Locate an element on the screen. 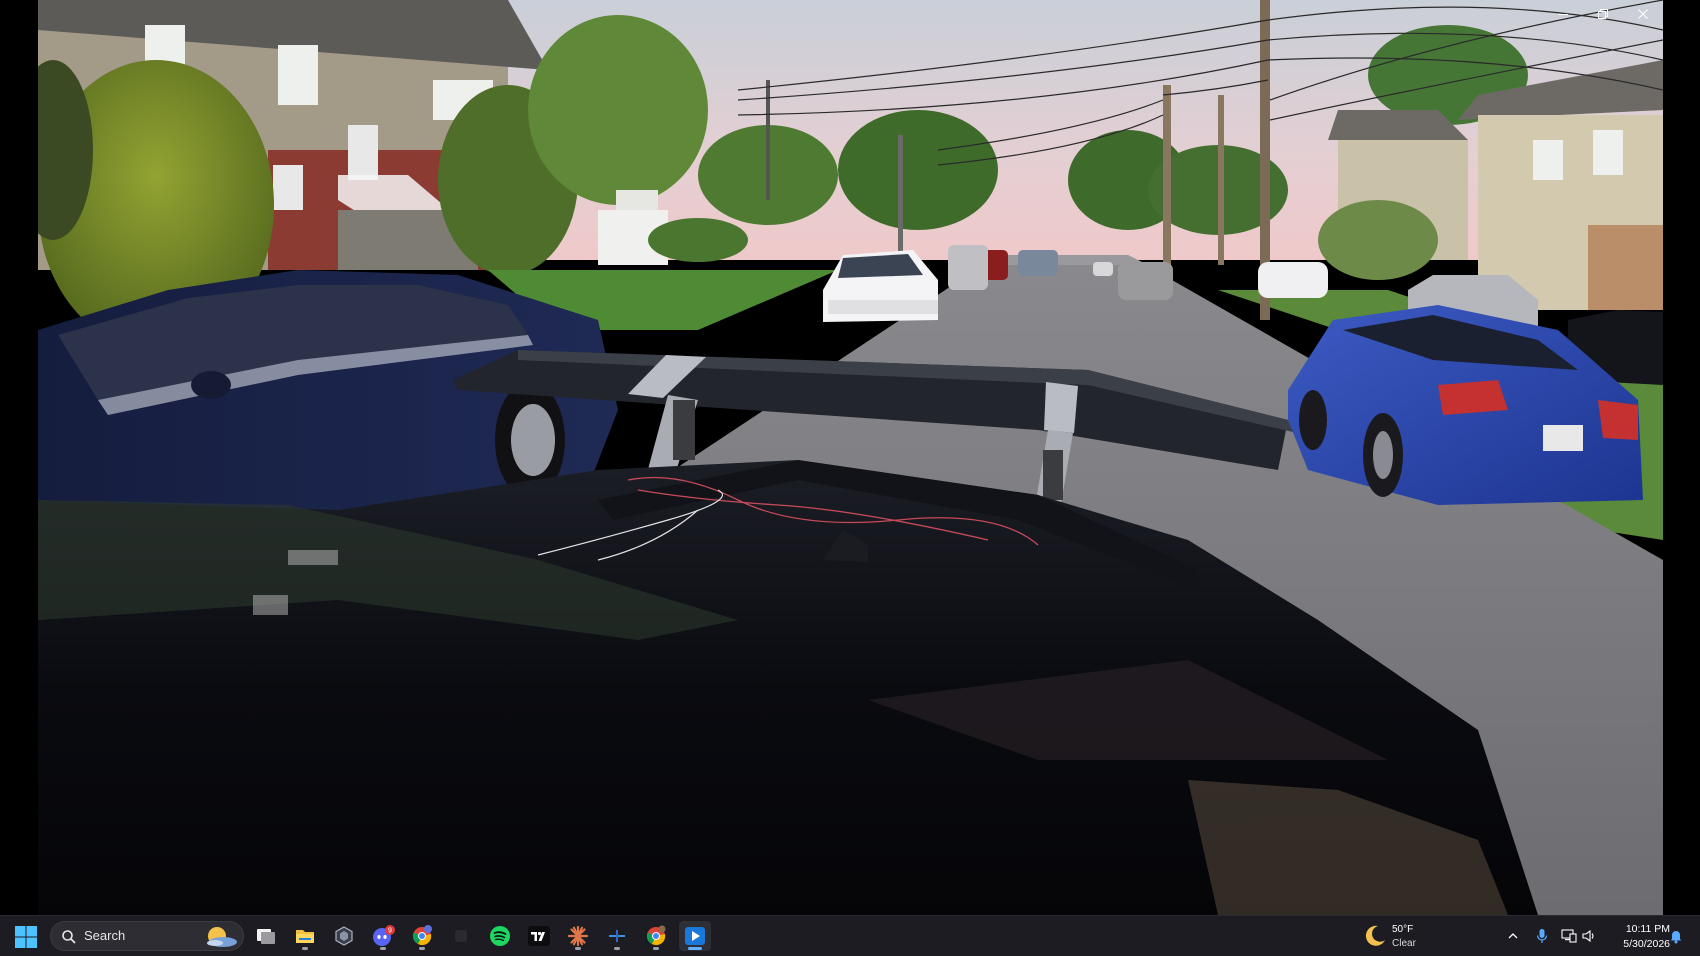 The width and height of the screenshot is (1700, 956). close-button is located at coordinates (1643, 14).